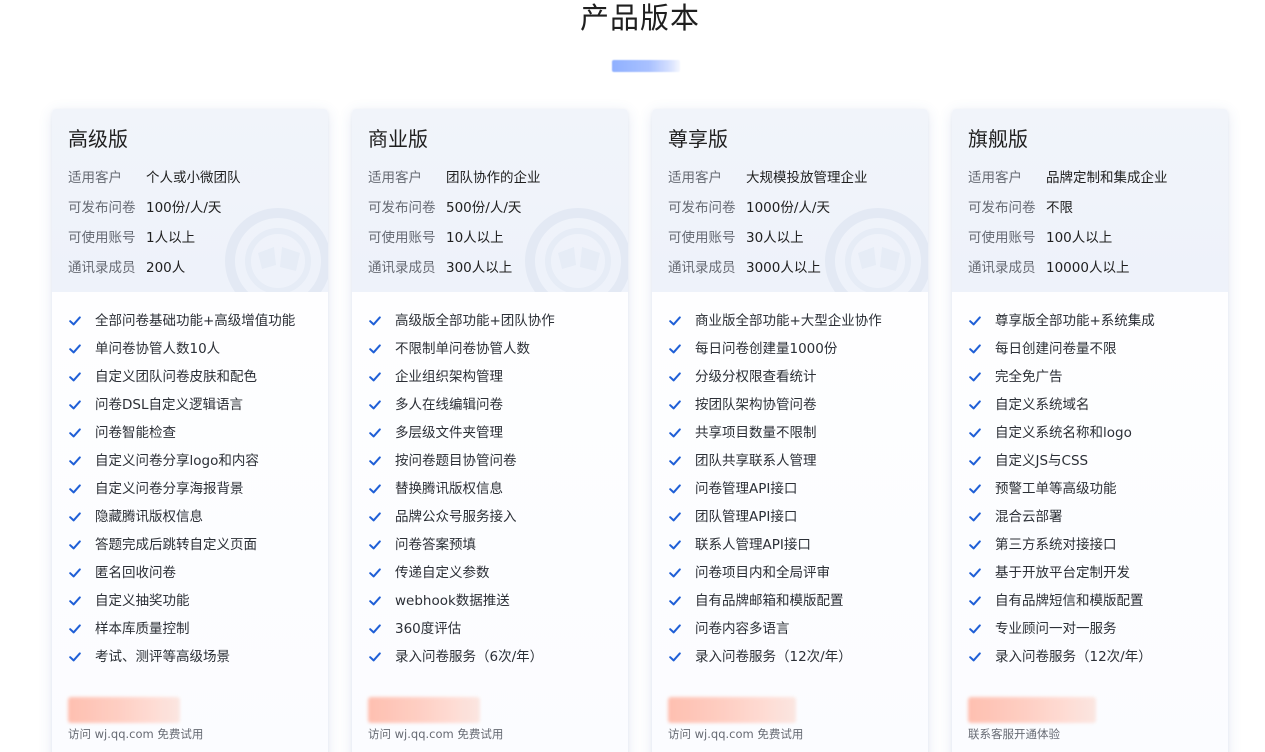 This screenshot has height=752, width=1265. I want to click on trial-note: 联系客服开通体验, so click(1014, 734).